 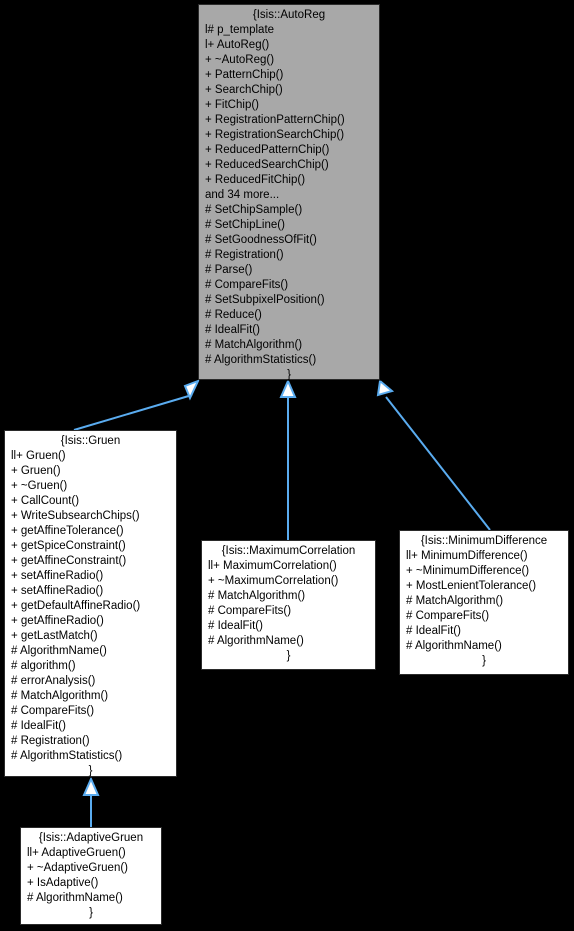 What do you see at coordinates (265, 300) in the screenshot?
I see `member-item: # SetSubpixelPosition()` at bounding box center [265, 300].